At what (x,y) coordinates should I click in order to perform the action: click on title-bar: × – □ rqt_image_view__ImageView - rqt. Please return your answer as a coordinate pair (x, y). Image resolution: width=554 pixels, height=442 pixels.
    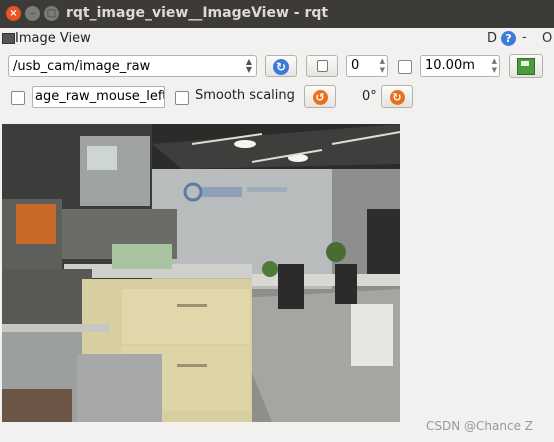
    Looking at the image, I should click on (277, 14).